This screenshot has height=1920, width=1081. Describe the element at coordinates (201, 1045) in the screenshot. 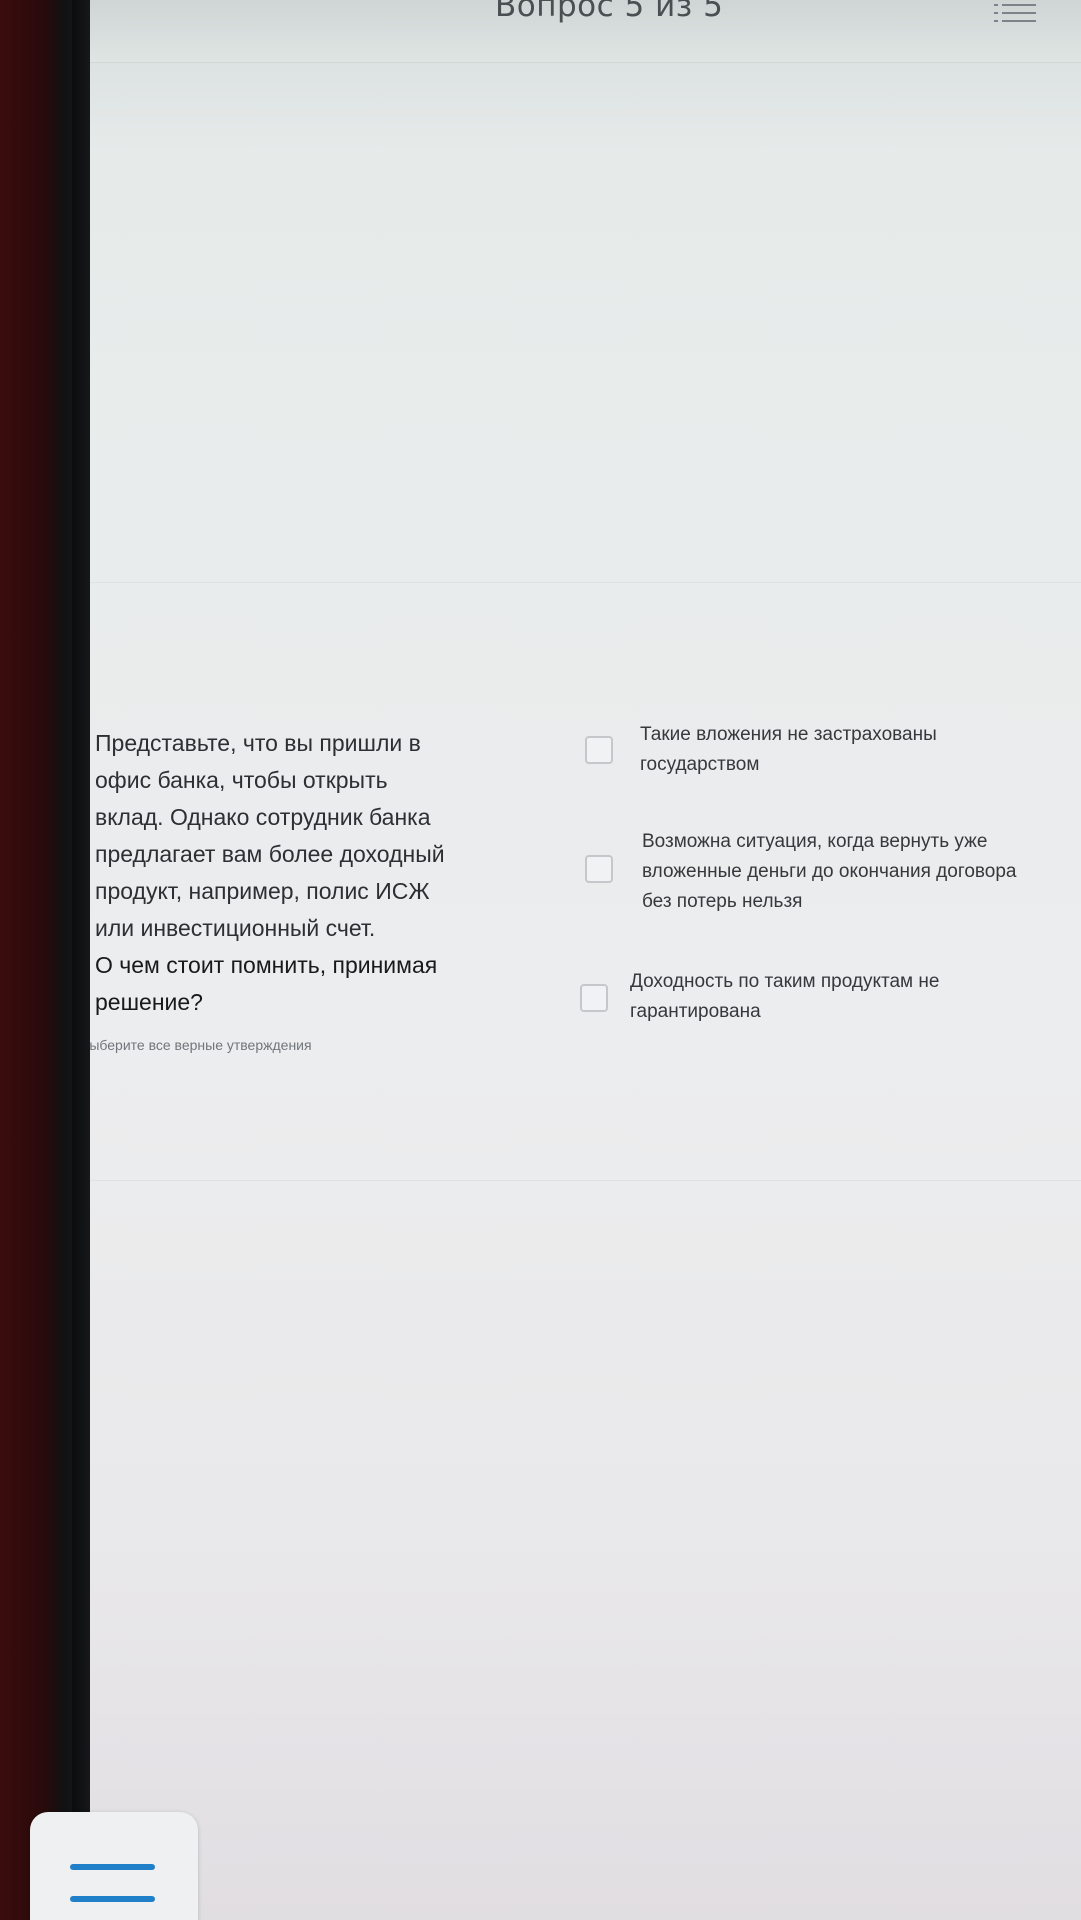

I see `answer-hint: Выберите все верные утверждения` at that location.